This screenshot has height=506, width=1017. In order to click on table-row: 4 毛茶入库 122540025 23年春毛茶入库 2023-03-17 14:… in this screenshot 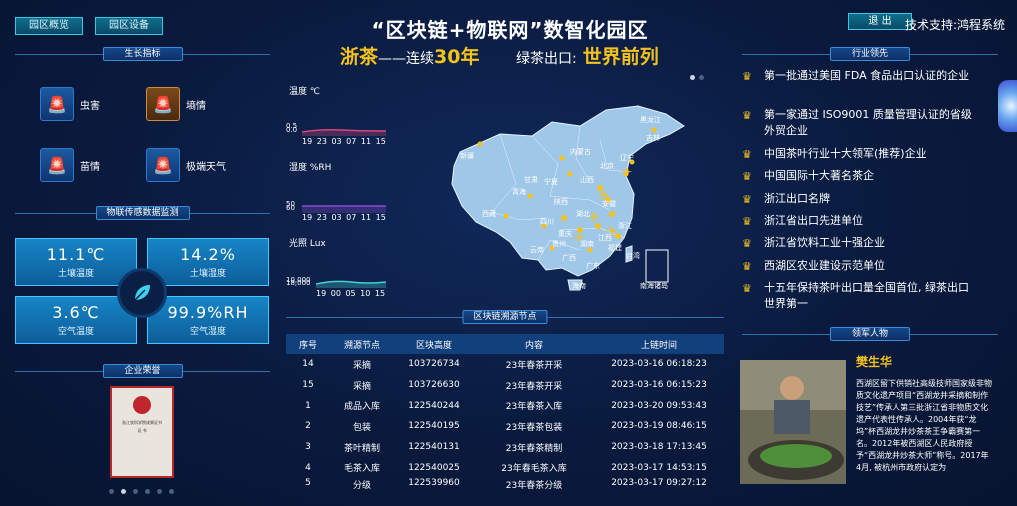, I will do `click(505, 467)`.